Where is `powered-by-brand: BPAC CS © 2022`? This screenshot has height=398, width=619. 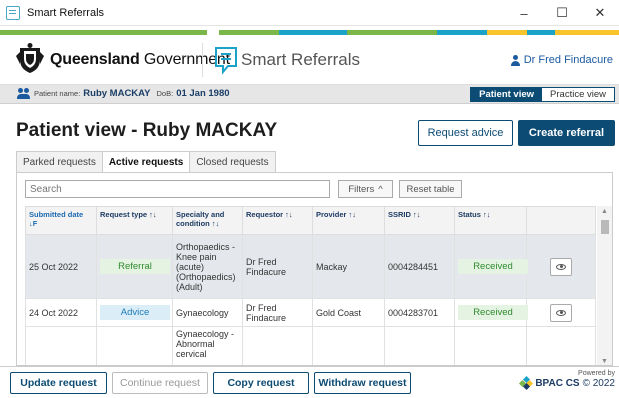
powered-by-brand: BPAC CS © 2022 is located at coordinates (567, 383).